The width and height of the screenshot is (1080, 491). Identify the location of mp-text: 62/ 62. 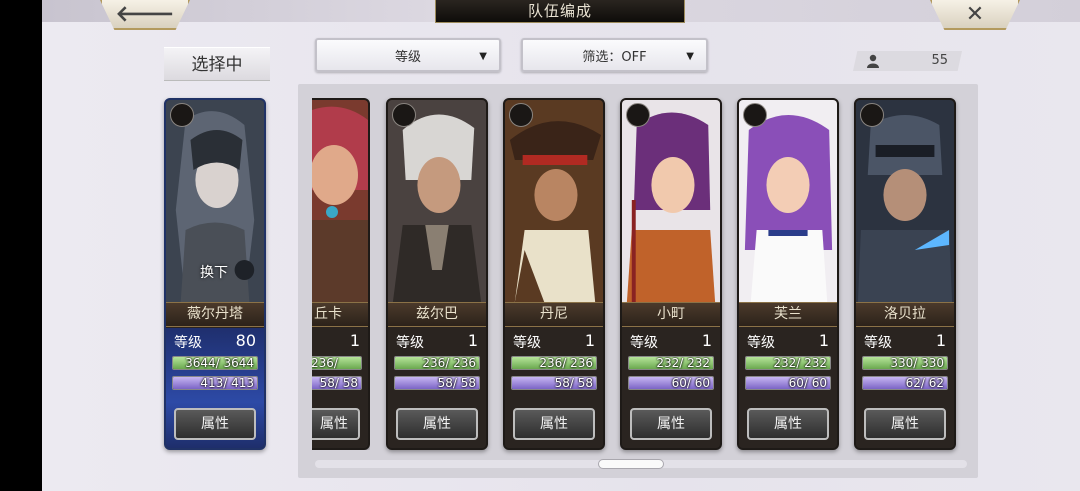
(924, 383).